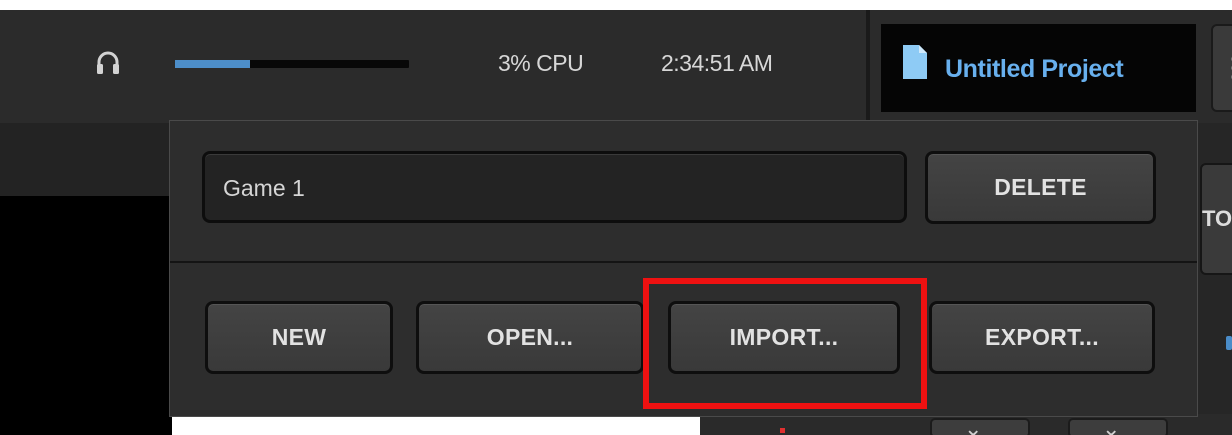  What do you see at coordinates (108, 63) in the screenshot?
I see `headphones-icon` at bounding box center [108, 63].